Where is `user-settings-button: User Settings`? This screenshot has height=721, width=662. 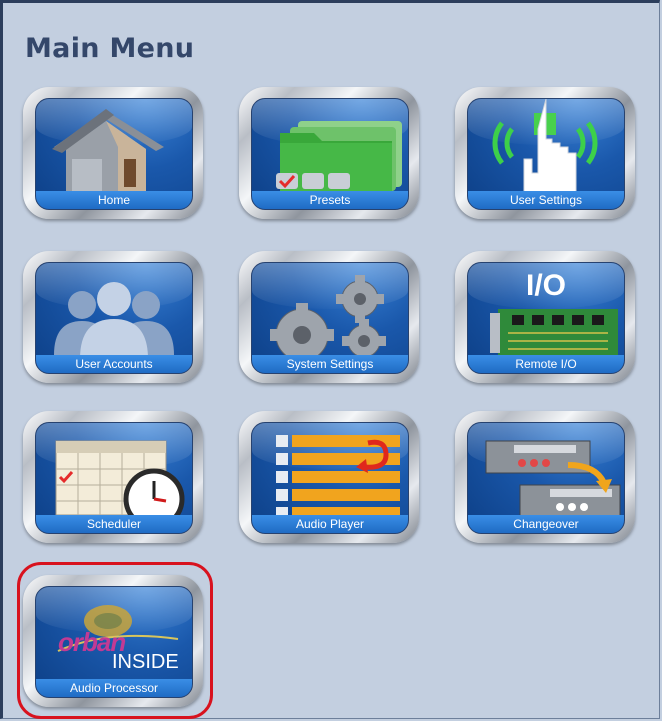
user-settings-button: User Settings is located at coordinates (545, 153).